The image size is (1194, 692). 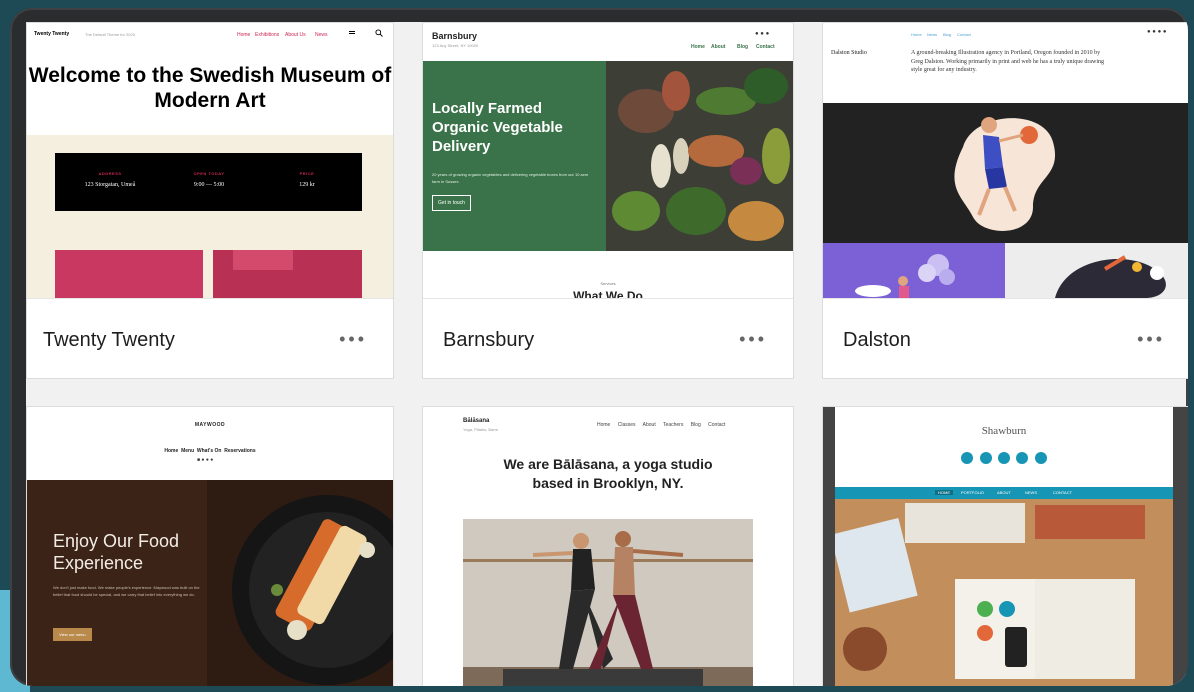 What do you see at coordinates (129, 274) in the screenshot?
I see `preview-image-block` at bounding box center [129, 274].